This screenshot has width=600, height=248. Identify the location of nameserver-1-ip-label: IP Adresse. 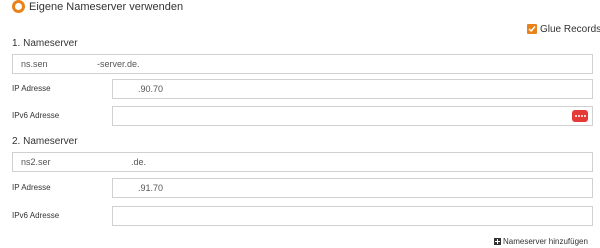
(31, 88).